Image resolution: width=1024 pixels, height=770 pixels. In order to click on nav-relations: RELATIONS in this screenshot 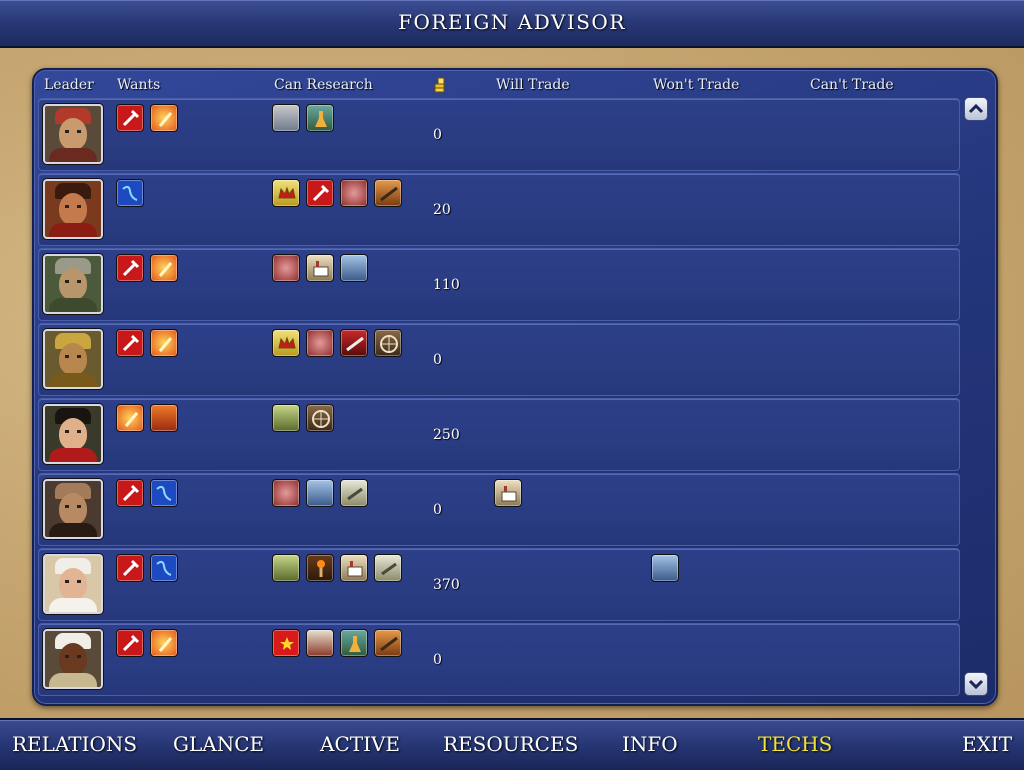, I will do `click(74, 744)`.